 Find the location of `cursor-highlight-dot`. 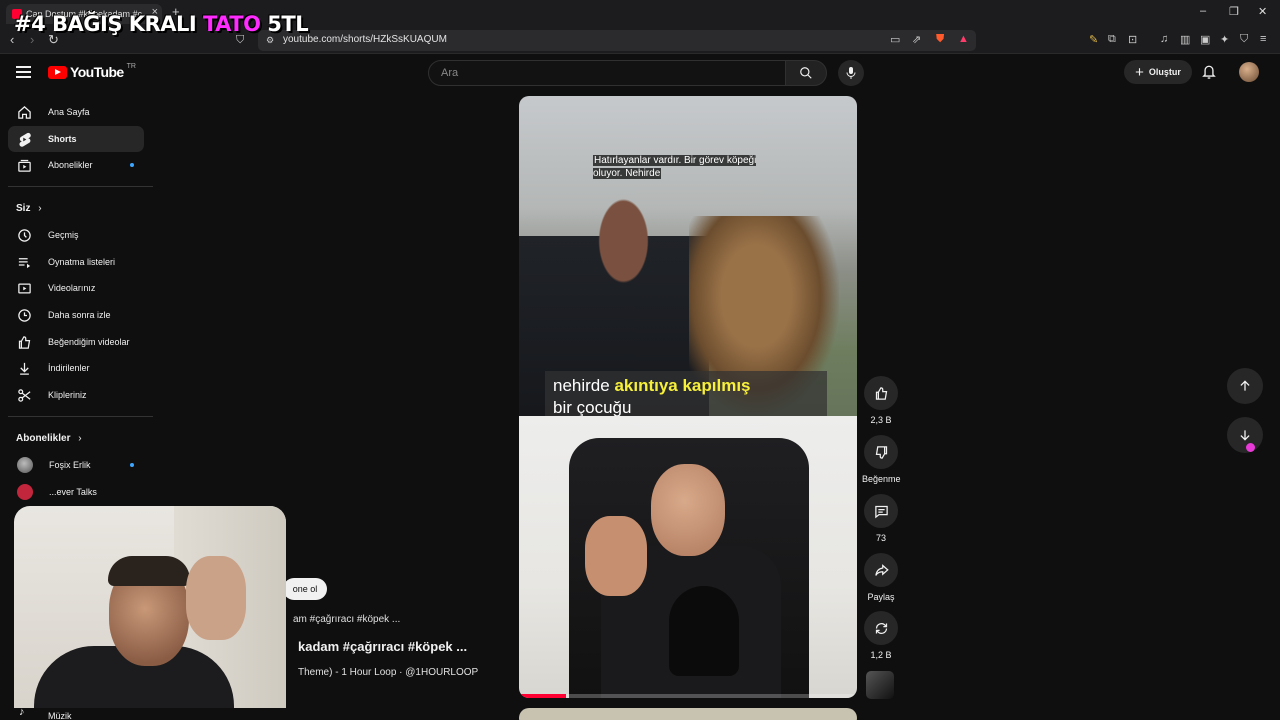

cursor-highlight-dot is located at coordinates (1250, 447).